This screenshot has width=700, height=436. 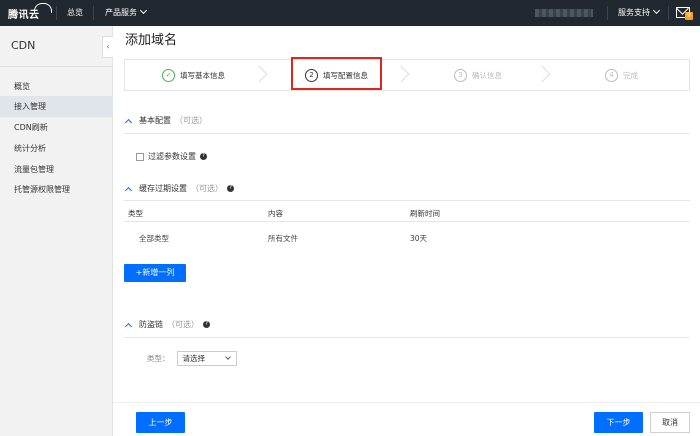 What do you see at coordinates (155, 120) in the screenshot?
I see `basic-config-title: 基本配置` at bounding box center [155, 120].